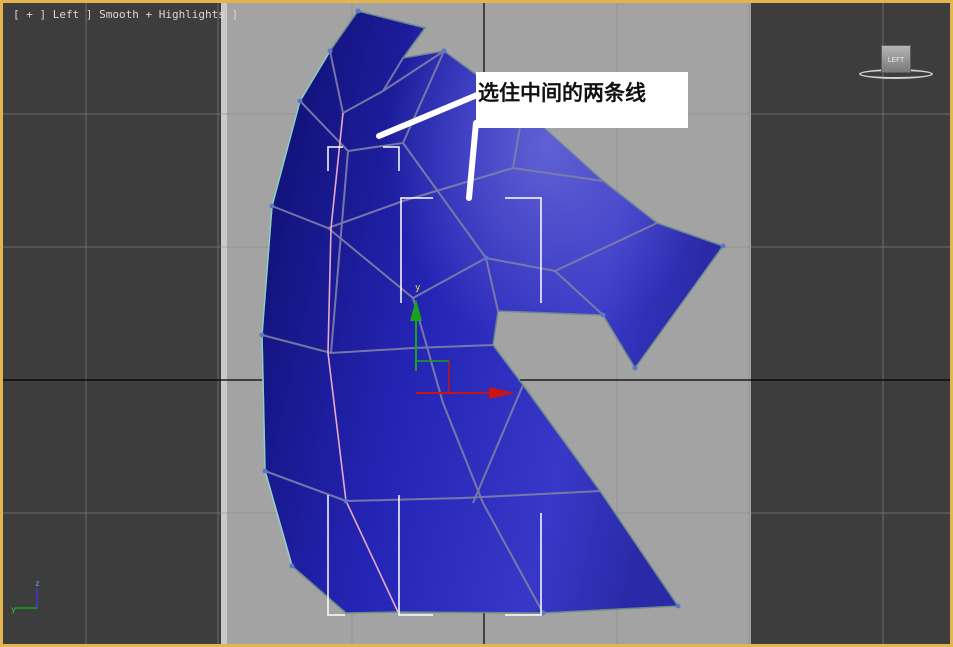 The image size is (953, 647). I want to click on annotation-text: 选住中间的两条线, so click(562, 93).